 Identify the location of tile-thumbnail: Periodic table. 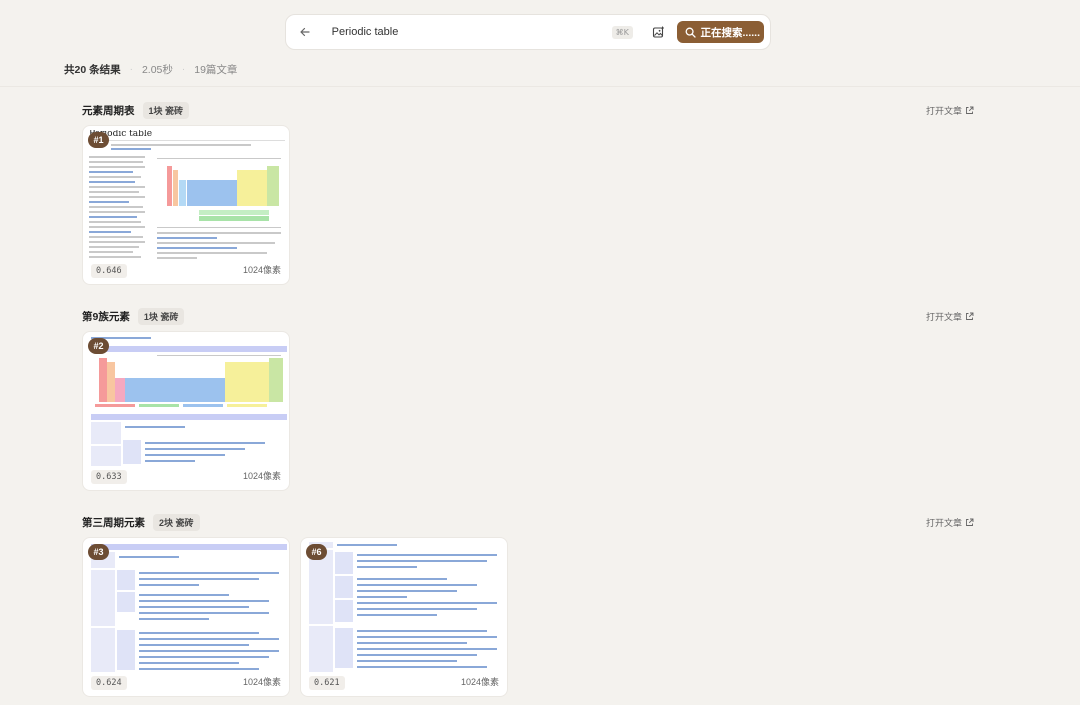
(187, 196).